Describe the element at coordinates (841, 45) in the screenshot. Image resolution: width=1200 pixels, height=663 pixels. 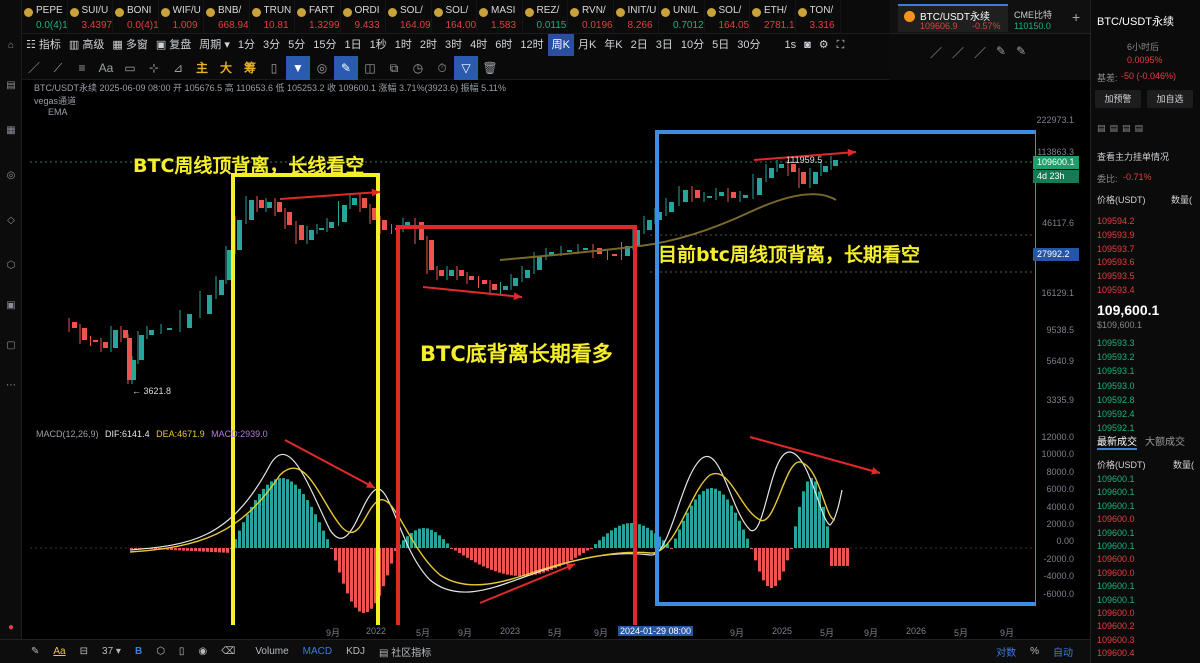
I see `fullscreen-icon: ⛶` at that location.